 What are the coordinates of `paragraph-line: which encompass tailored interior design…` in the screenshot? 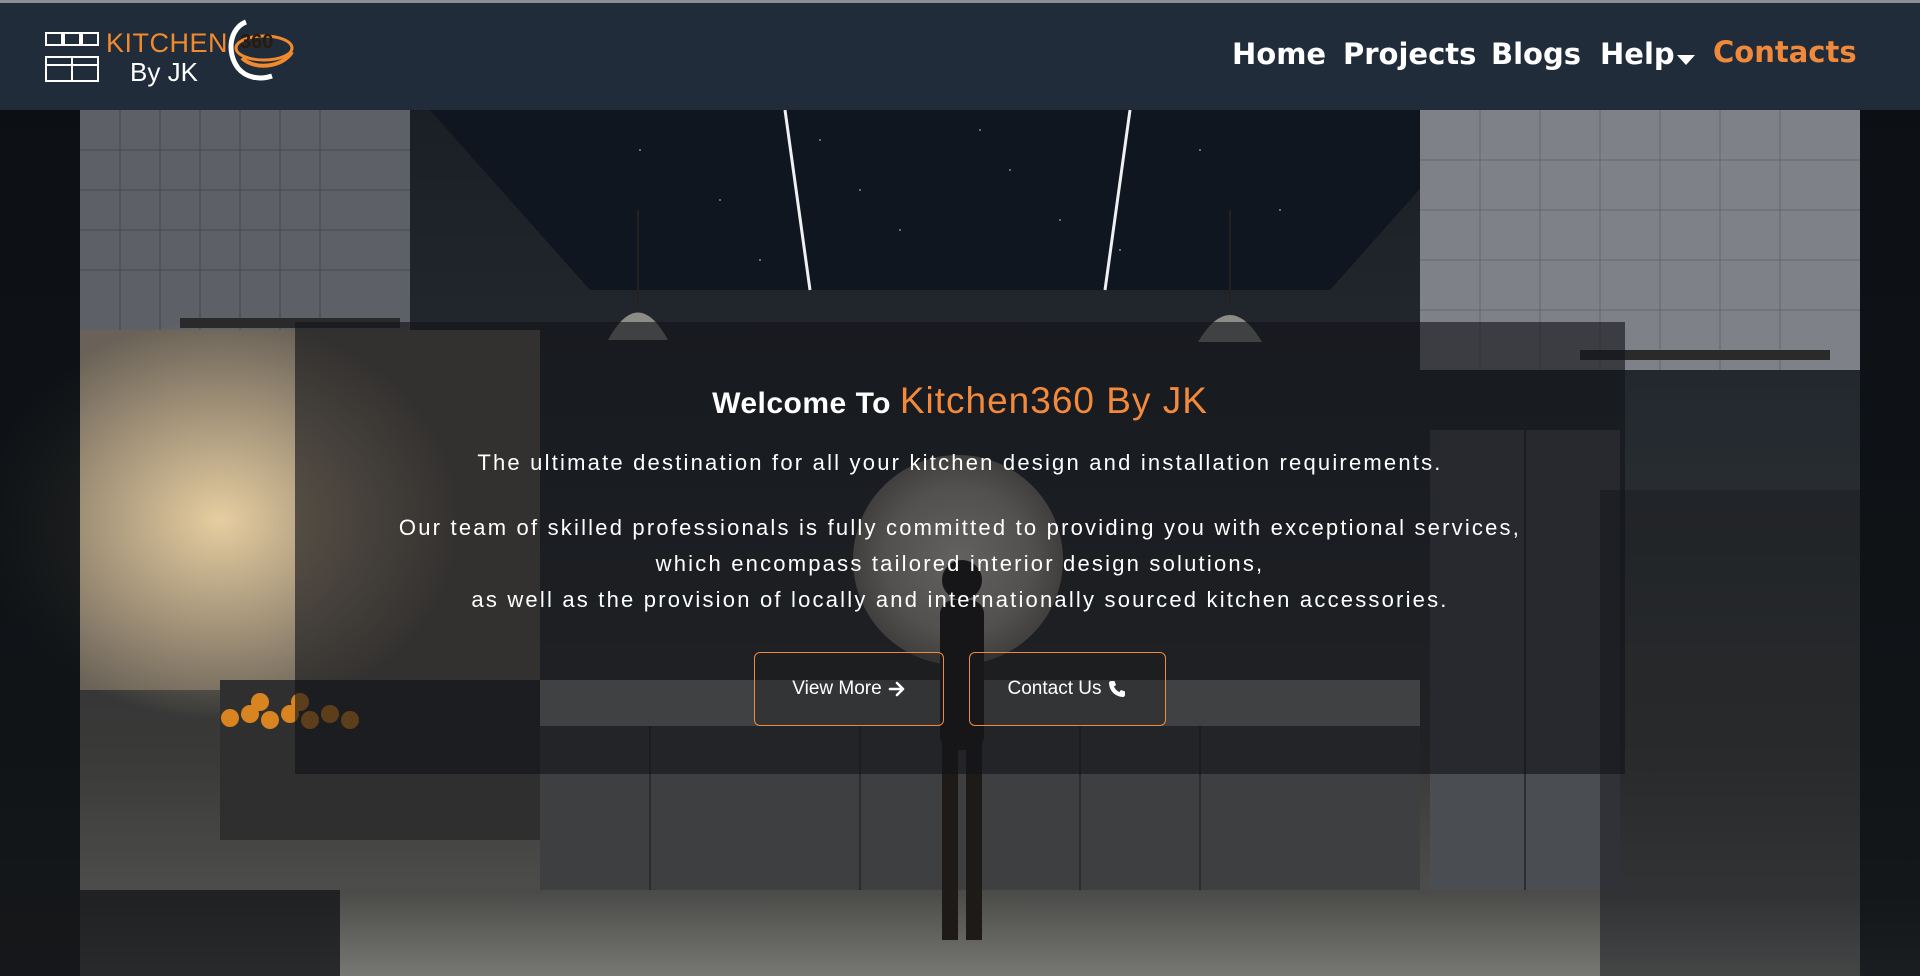 It's located at (960, 563).